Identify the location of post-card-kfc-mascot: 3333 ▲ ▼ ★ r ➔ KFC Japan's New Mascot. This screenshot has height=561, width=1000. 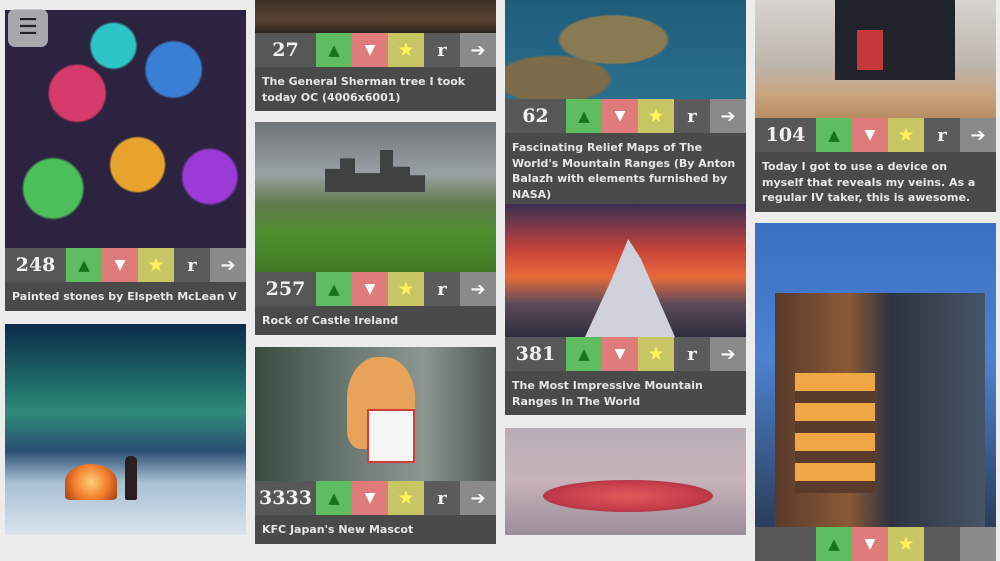
(375, 445).